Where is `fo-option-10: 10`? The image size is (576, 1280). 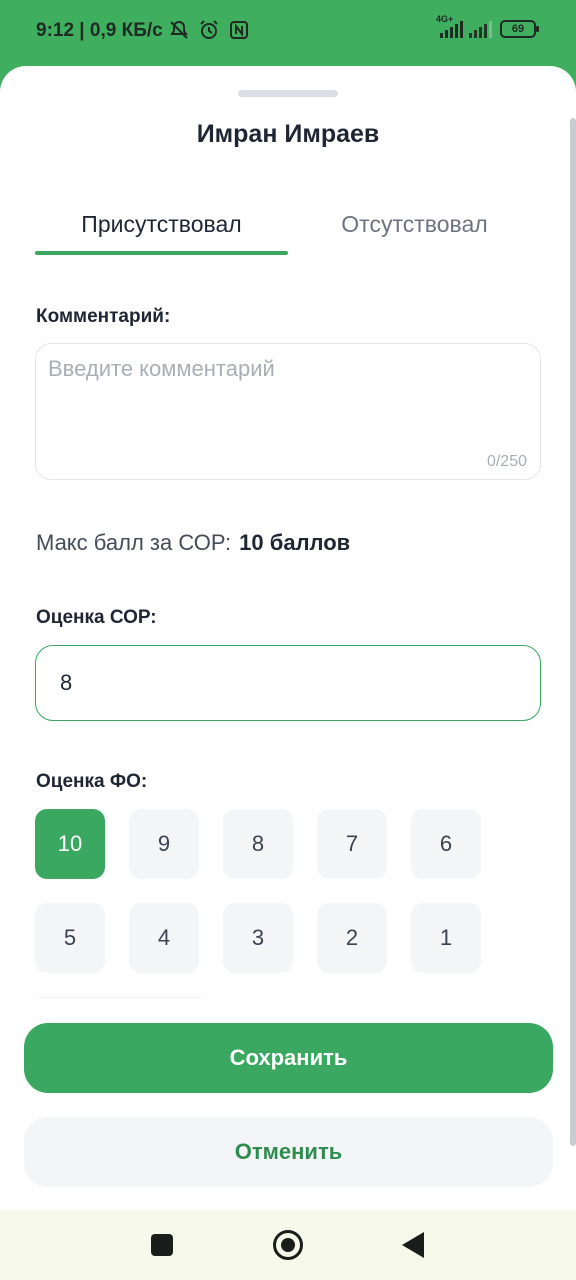
fo-option-10: 10 is located at coordinates (70, 844).